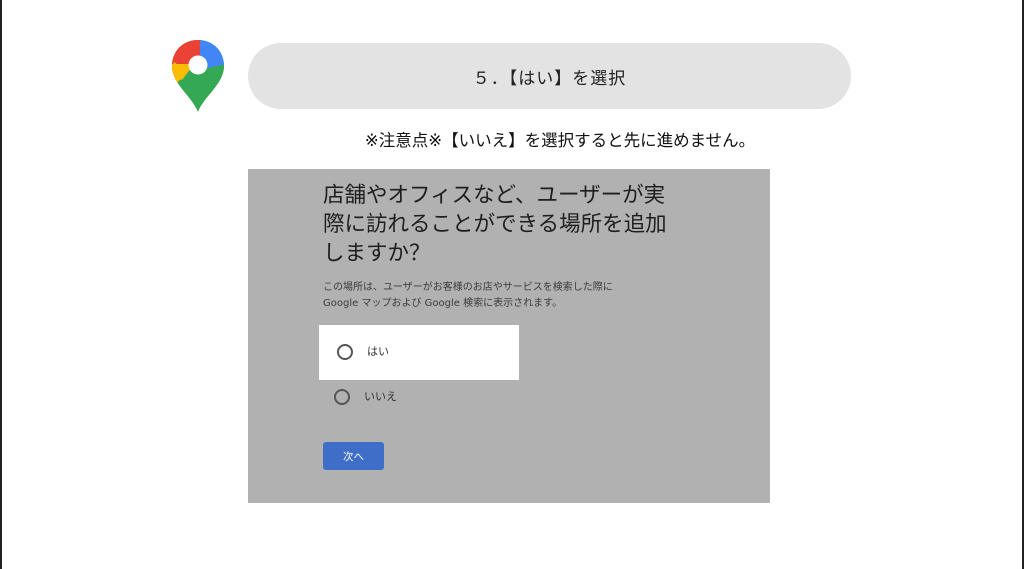  I want to click on step-title-pill: ５．【はい】を選択, so click(549, 76).